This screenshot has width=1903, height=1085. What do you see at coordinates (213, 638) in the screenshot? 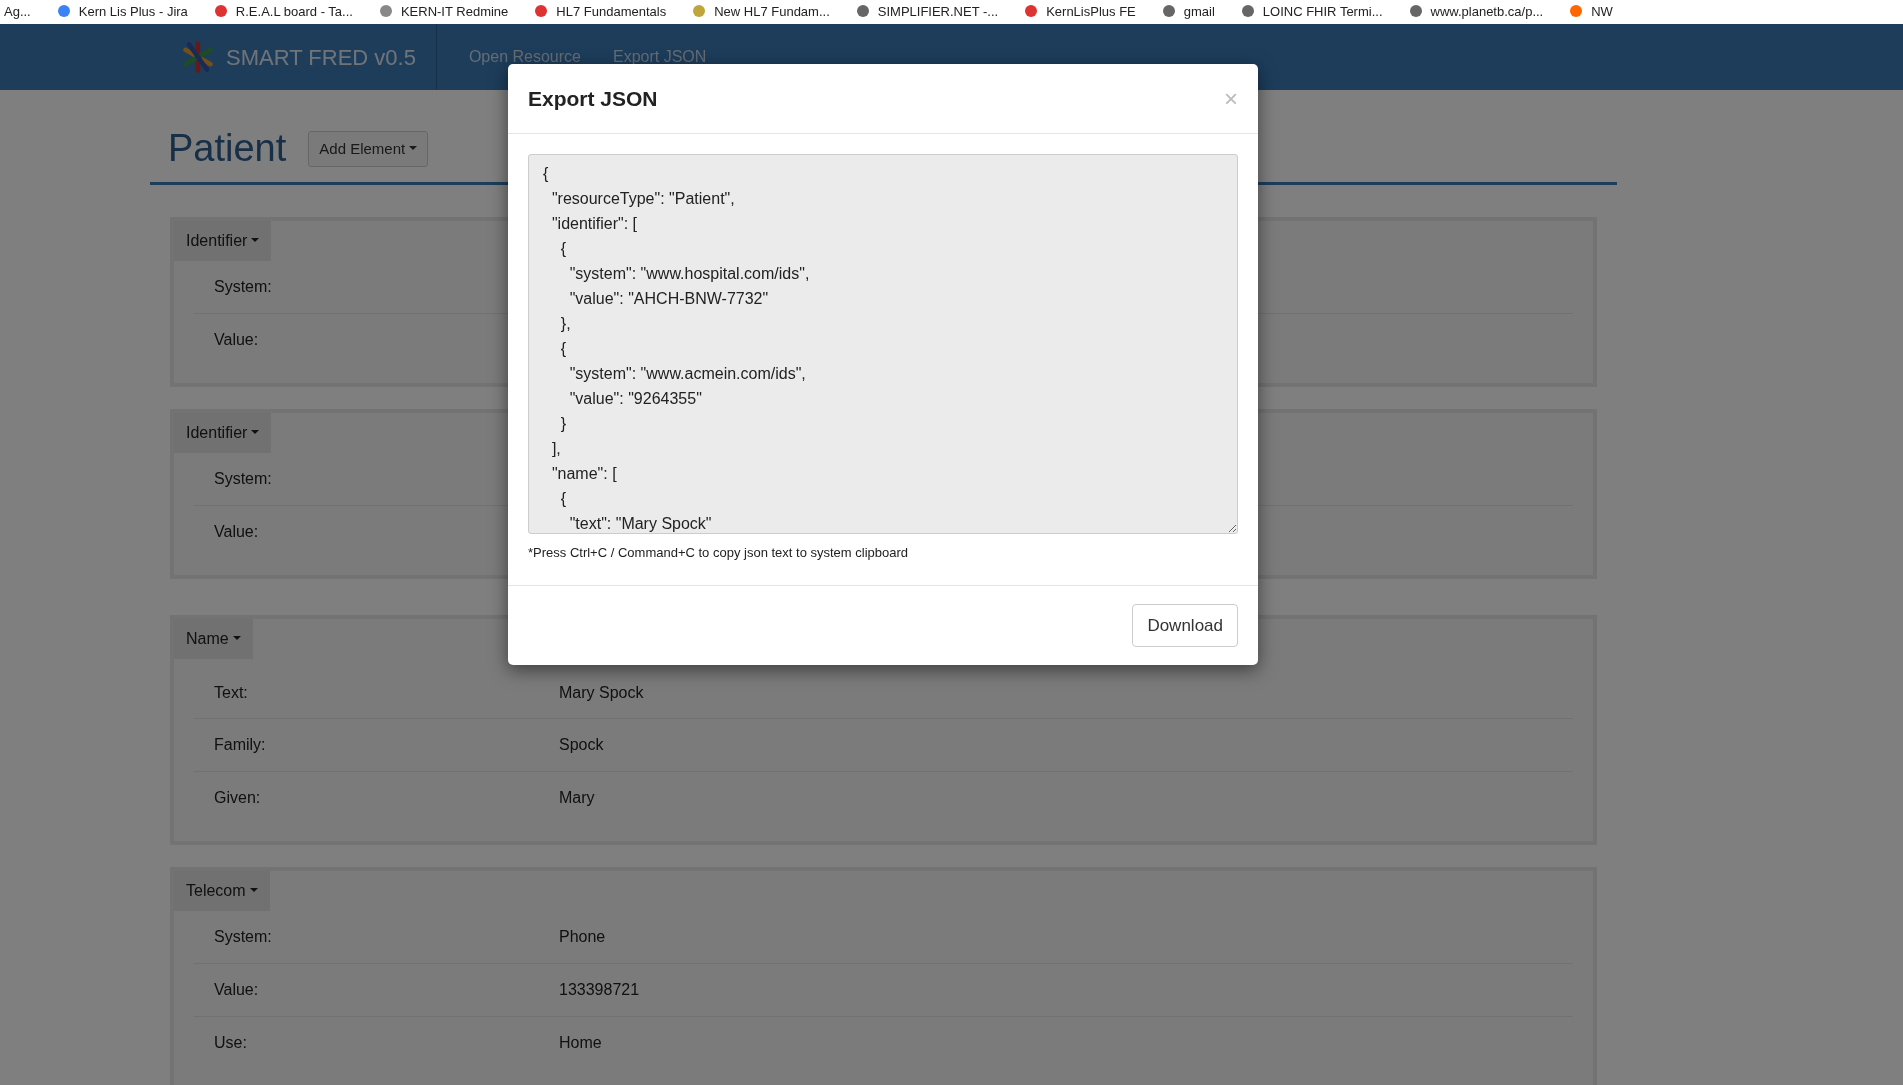
I see `section-dropdown: Name` at bounding box center [213, 638].